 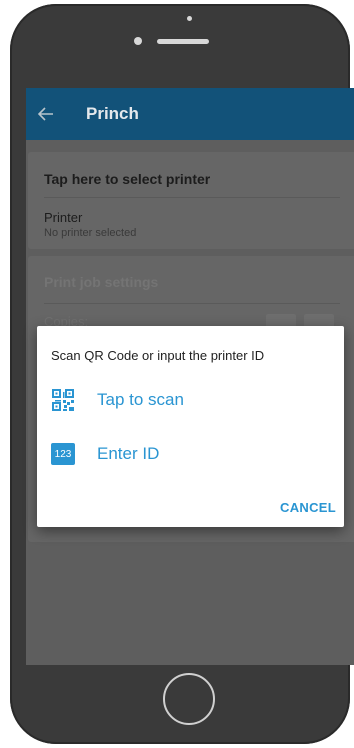 I want to click on id-badge-text: 123, so click(x=63, y=454).